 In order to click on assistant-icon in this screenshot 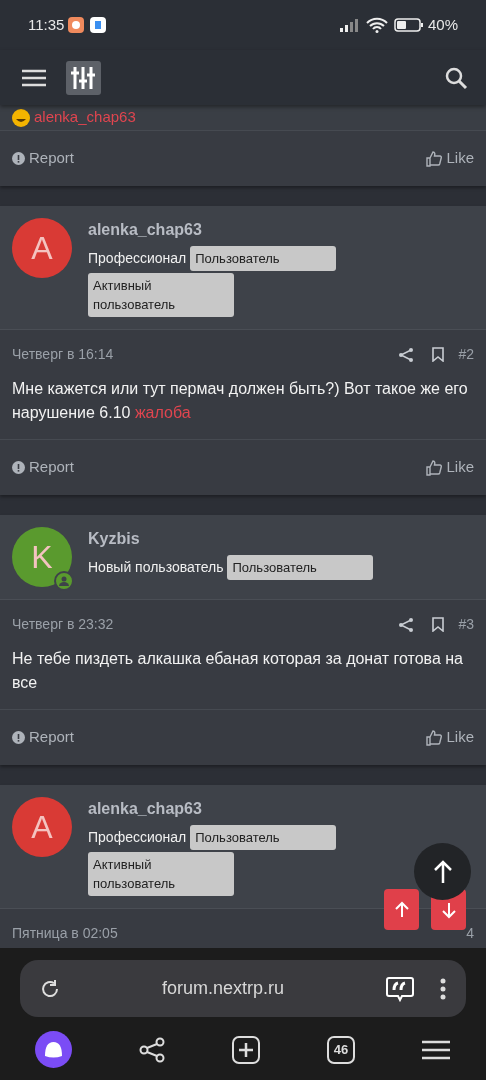, I will do `click(53, 1049)`.